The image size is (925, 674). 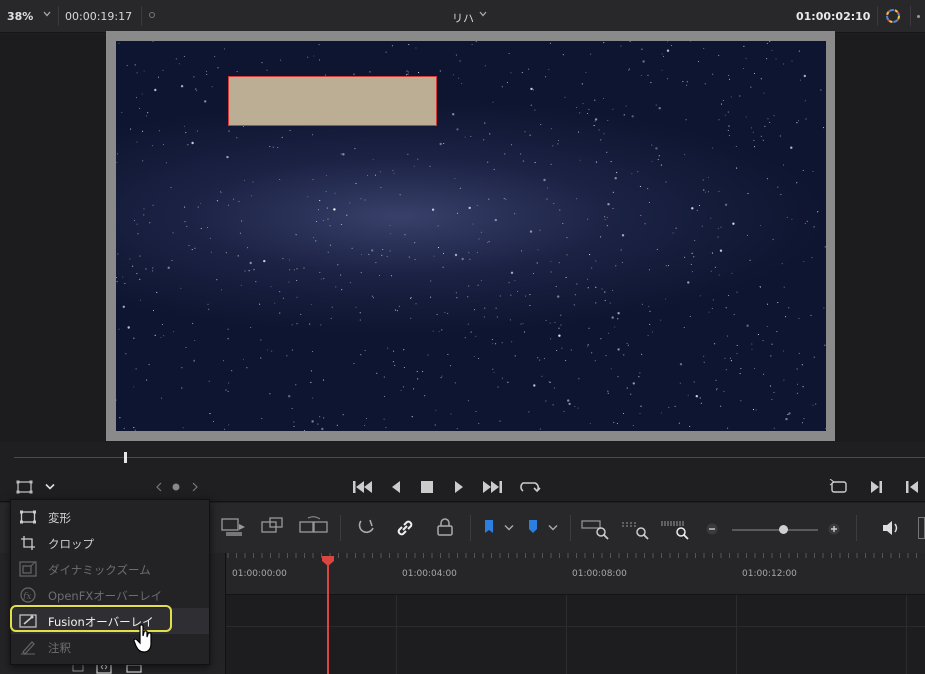 What do you see at coordinates (110, 647) in the screenshot?
I see `menu-item-annotation: 注釈` at bounding box center [110, 647].